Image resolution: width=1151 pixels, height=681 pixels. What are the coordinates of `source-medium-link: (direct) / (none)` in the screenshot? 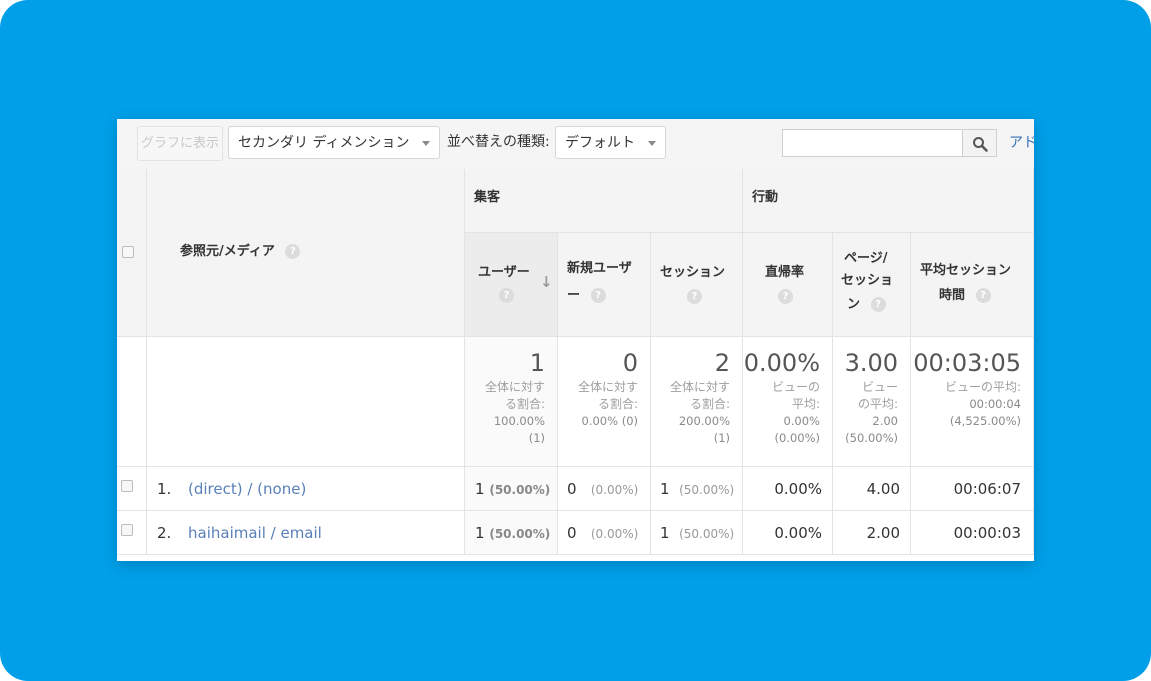 It's located at (247, 489).